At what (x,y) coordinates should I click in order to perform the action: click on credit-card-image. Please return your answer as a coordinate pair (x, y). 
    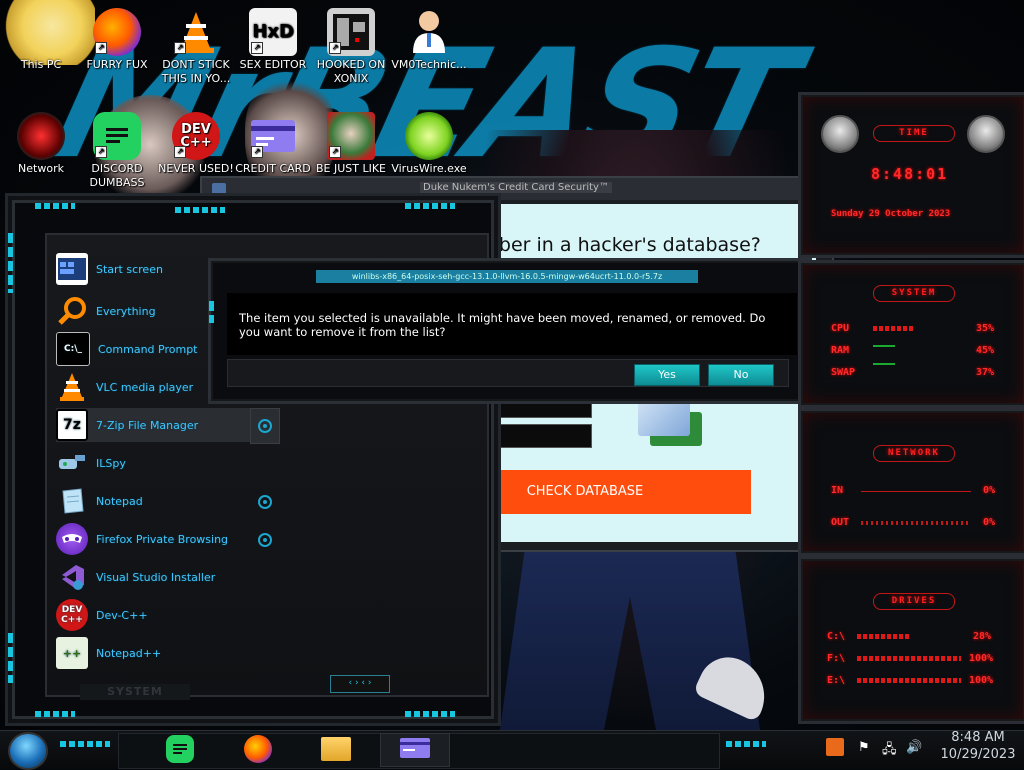
    Looking at the image, I should click on (664, 419).